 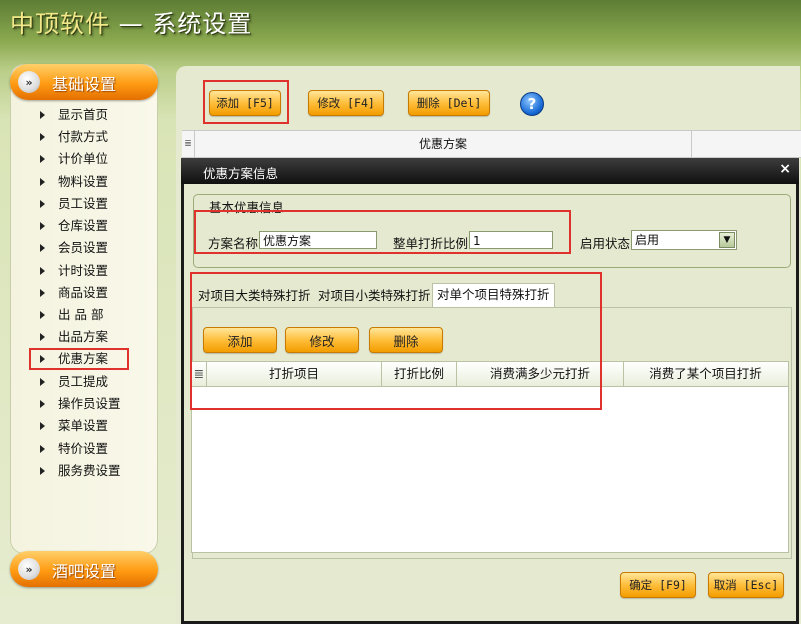 I want to click on sidebar-item-payment-methods: 付款方式, so click(x=90, y=137).